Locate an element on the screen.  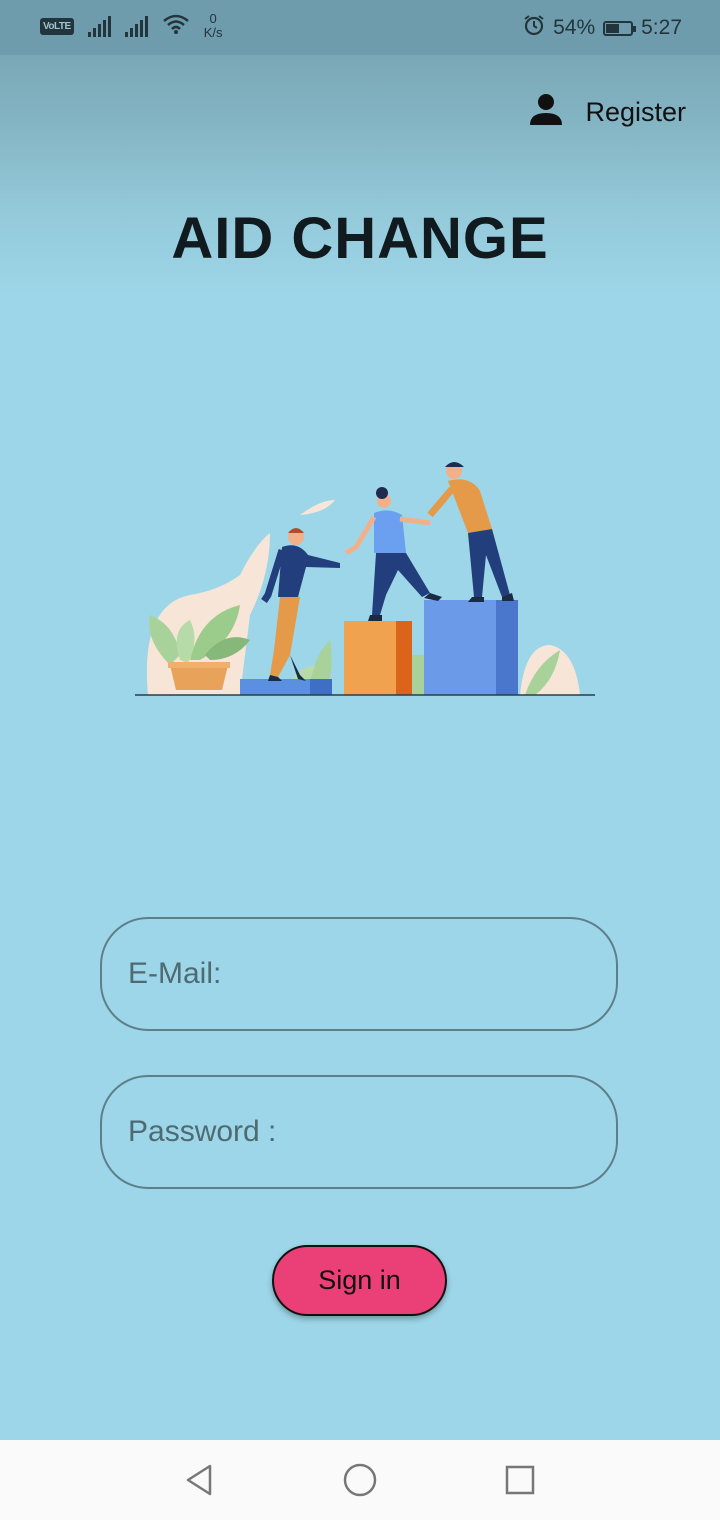
wifi-icon is located at coordinates (176, 26).